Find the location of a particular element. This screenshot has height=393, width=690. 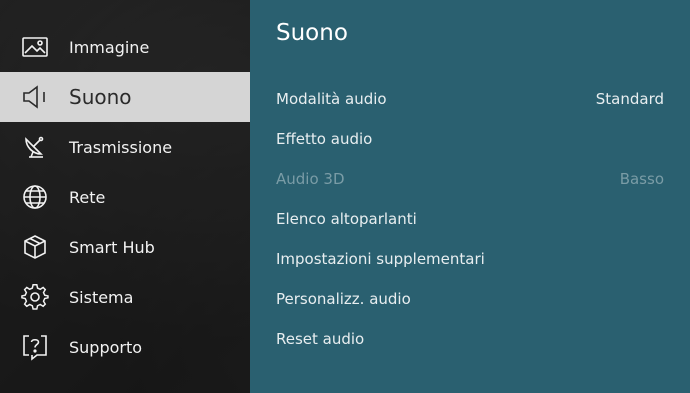

sidebar-item-immagine: Immagine is located at coordinates (125, 47).